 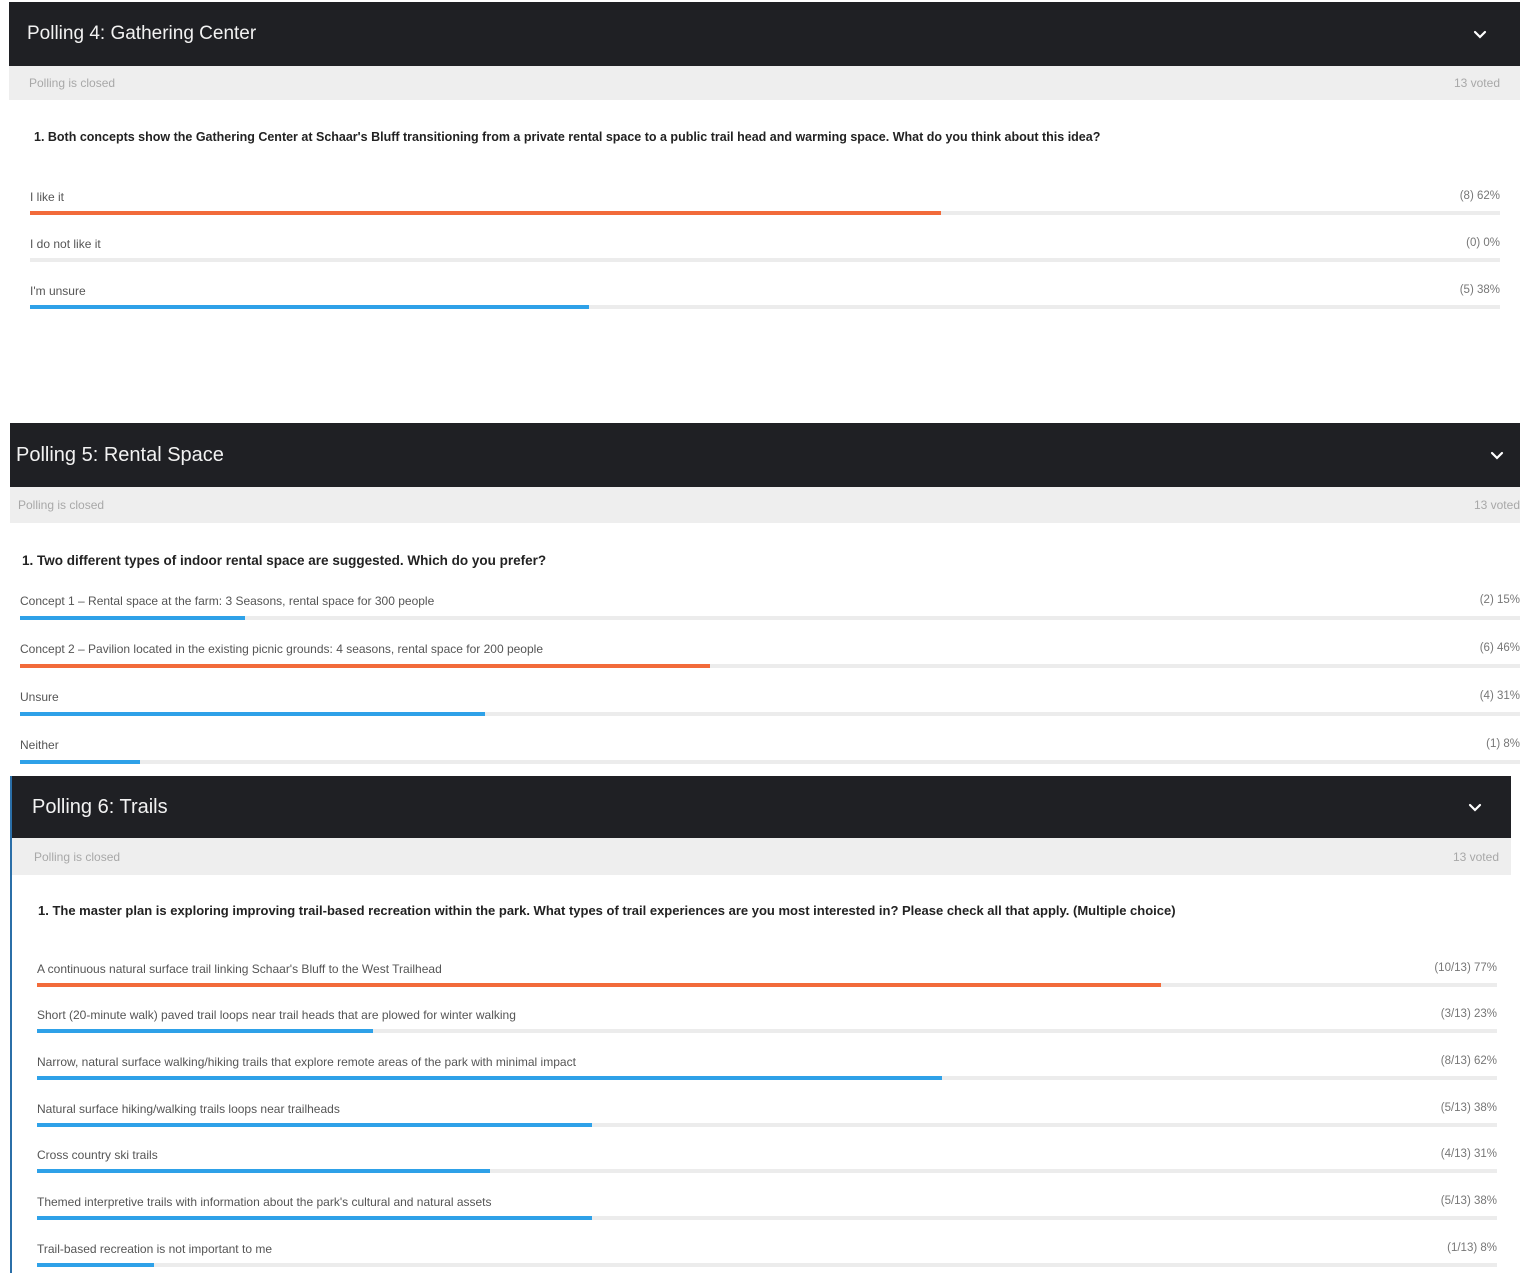 What do you see at coordinates (1499, 648) in the screenshot?
I see `option-result: (6) 46%` at bounding box center [1499, 648].